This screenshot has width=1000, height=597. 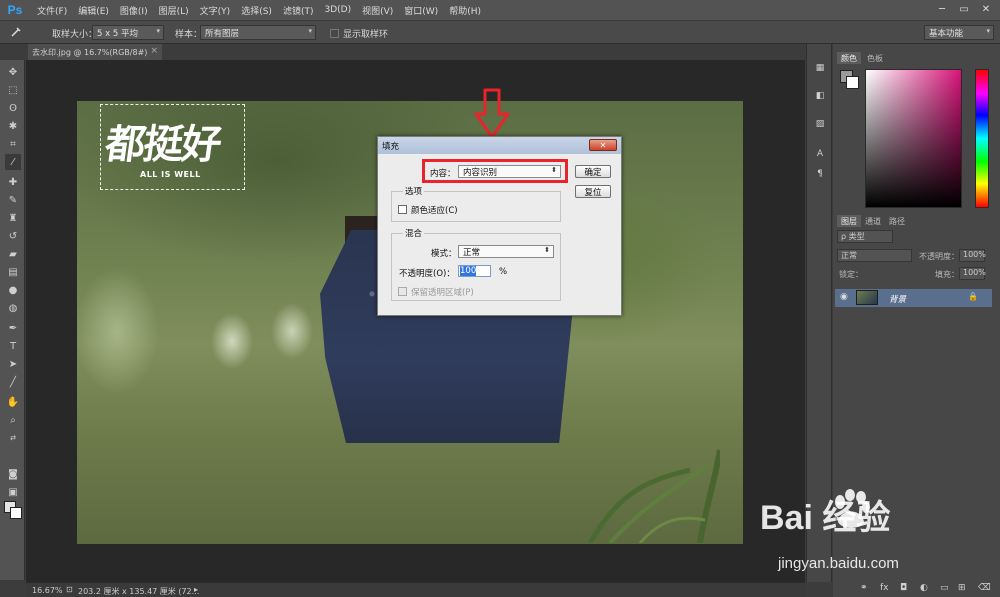 What do you see at coordinates (875, 58) in the screenshot?
I see `tab-swatches: 色板` at bounding box center [875, 58].